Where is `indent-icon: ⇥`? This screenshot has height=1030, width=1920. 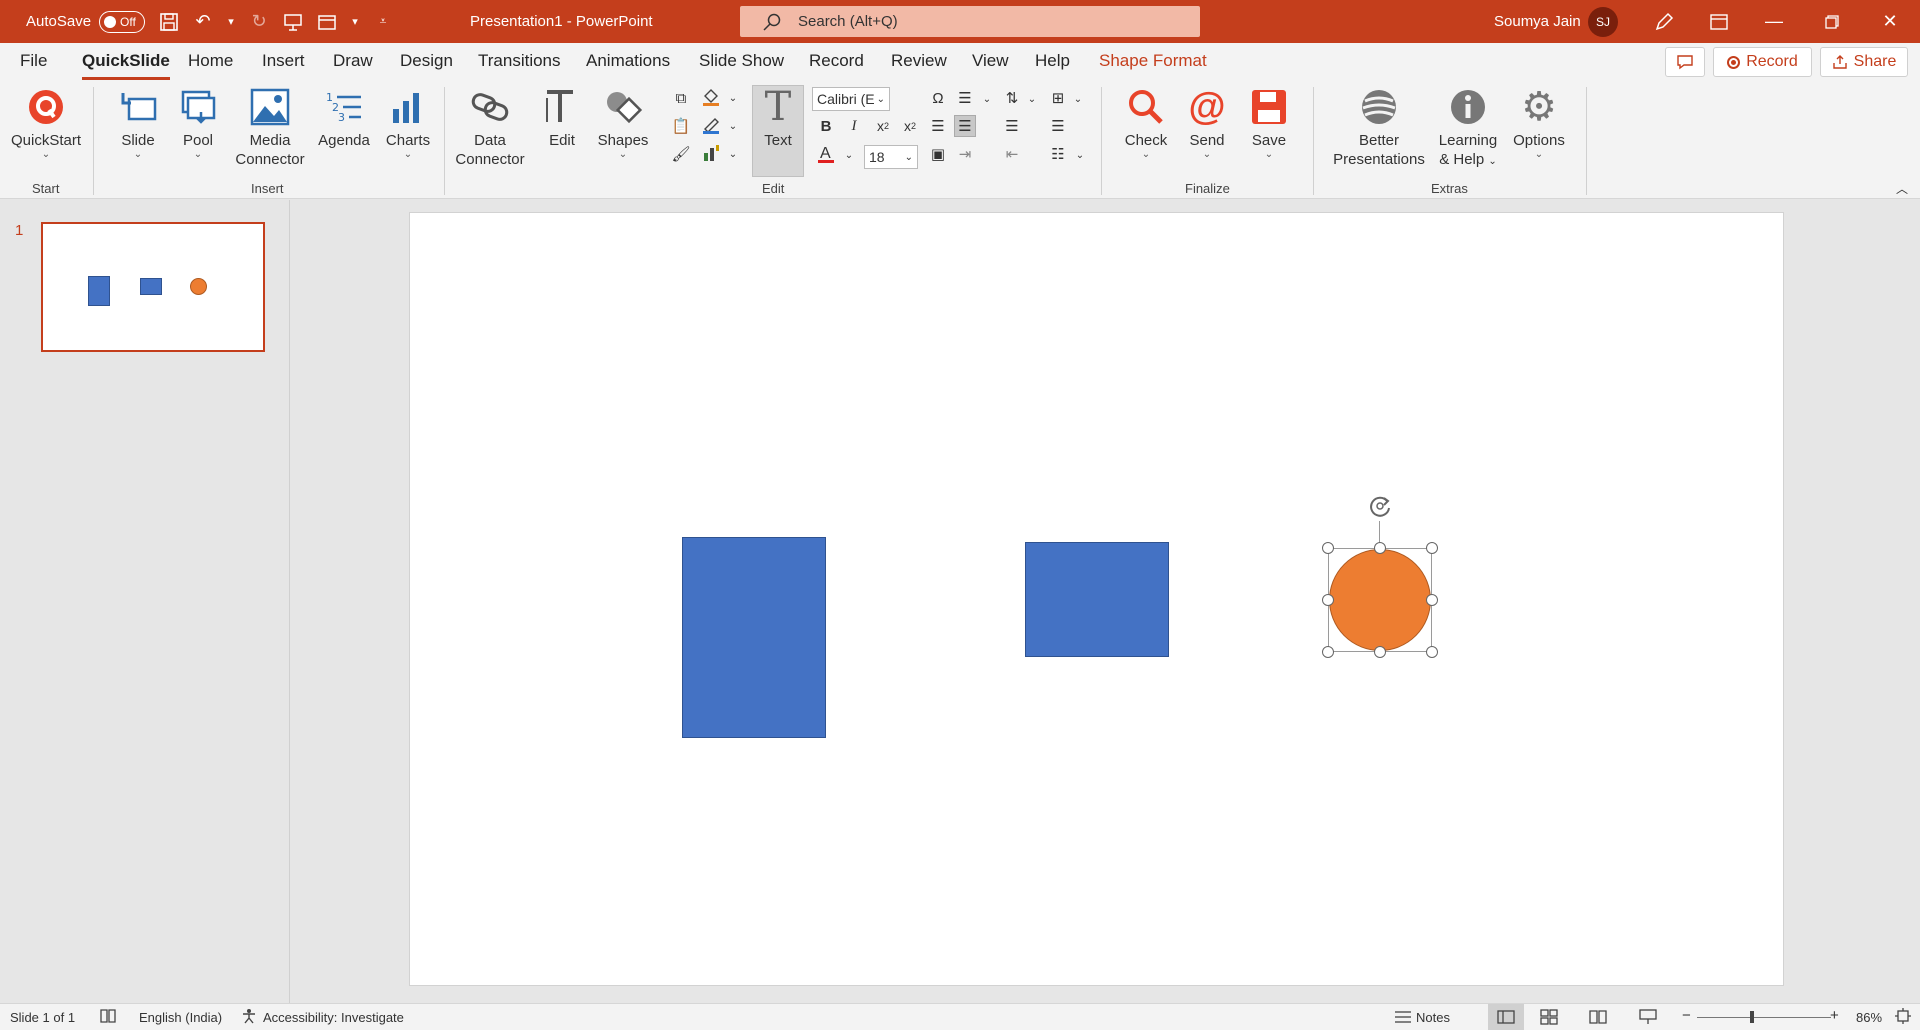 indent-icon: ⇥ is located at coordinates (965, 154).